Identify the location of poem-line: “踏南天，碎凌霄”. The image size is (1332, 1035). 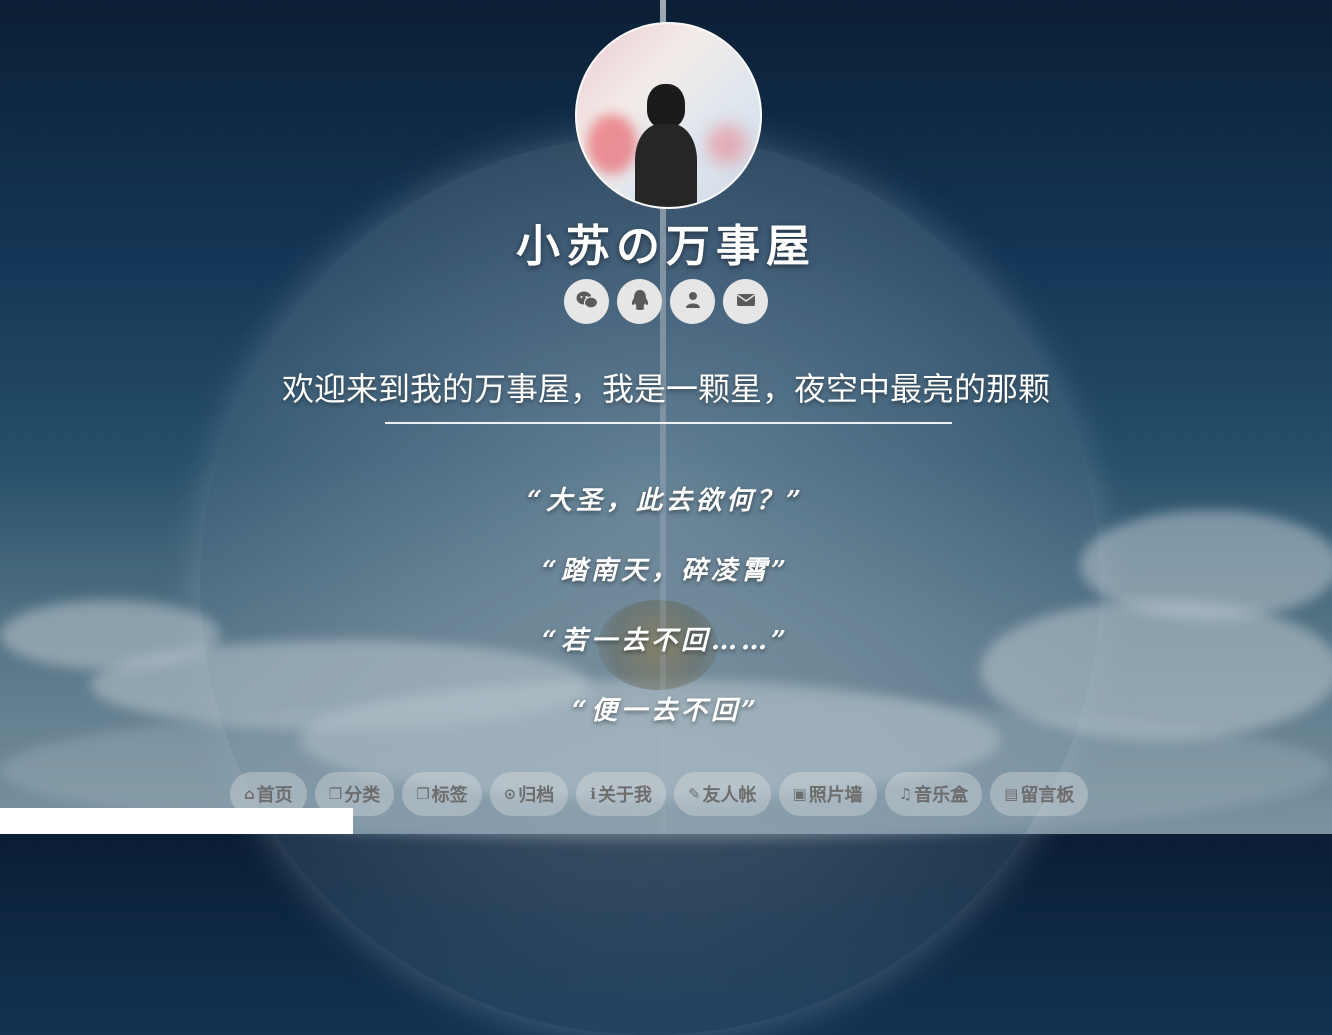
(666, 571).